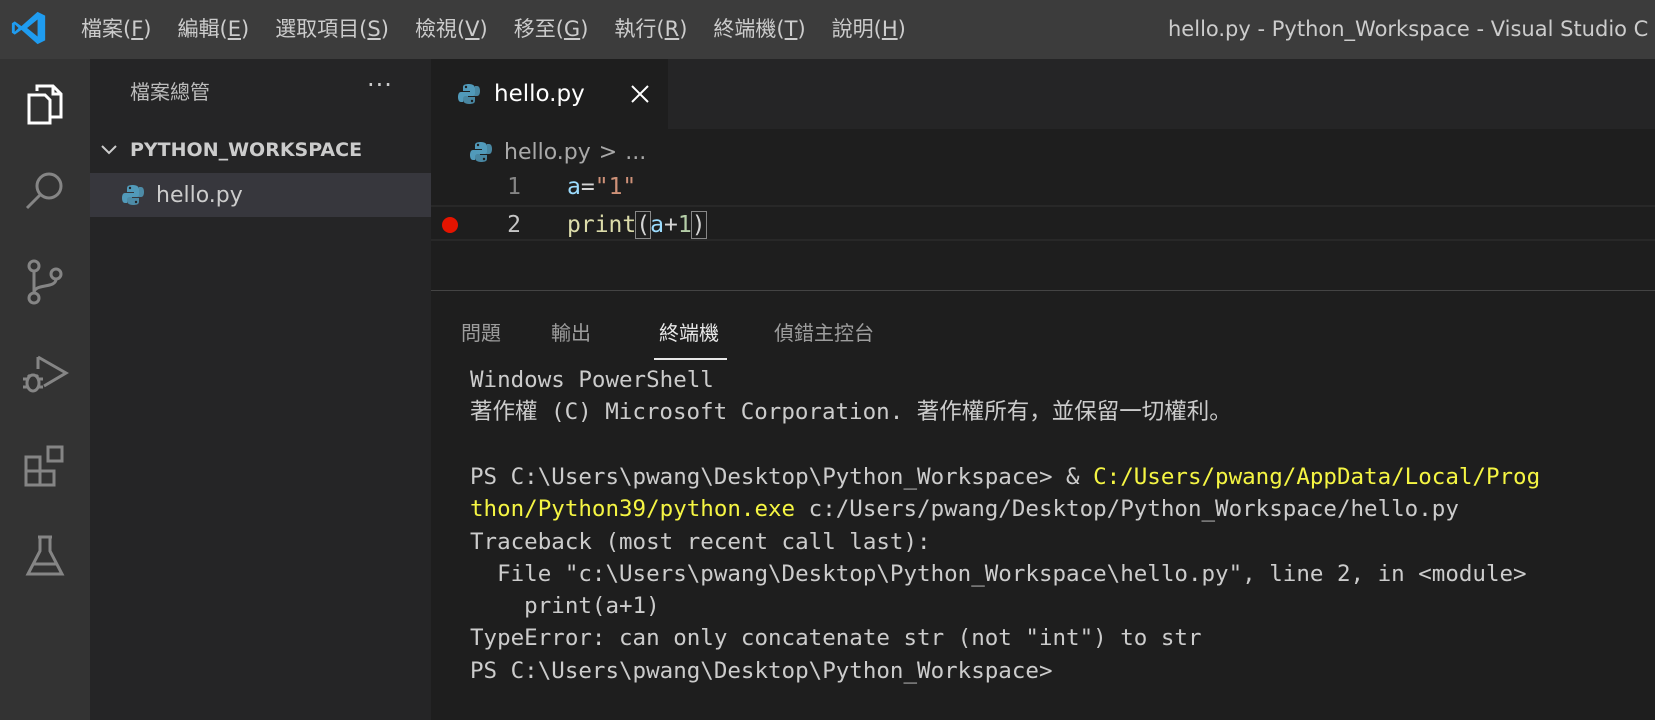 This screenshot has width=1655, height=720. I want to click on file-item-hello-py: hello.py, so click(260, 195).